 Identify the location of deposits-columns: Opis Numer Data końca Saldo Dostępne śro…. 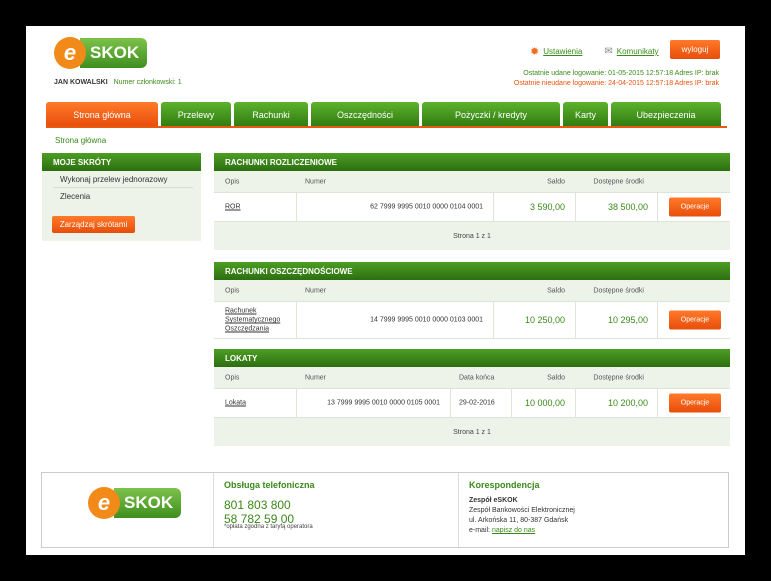
(472, 377).